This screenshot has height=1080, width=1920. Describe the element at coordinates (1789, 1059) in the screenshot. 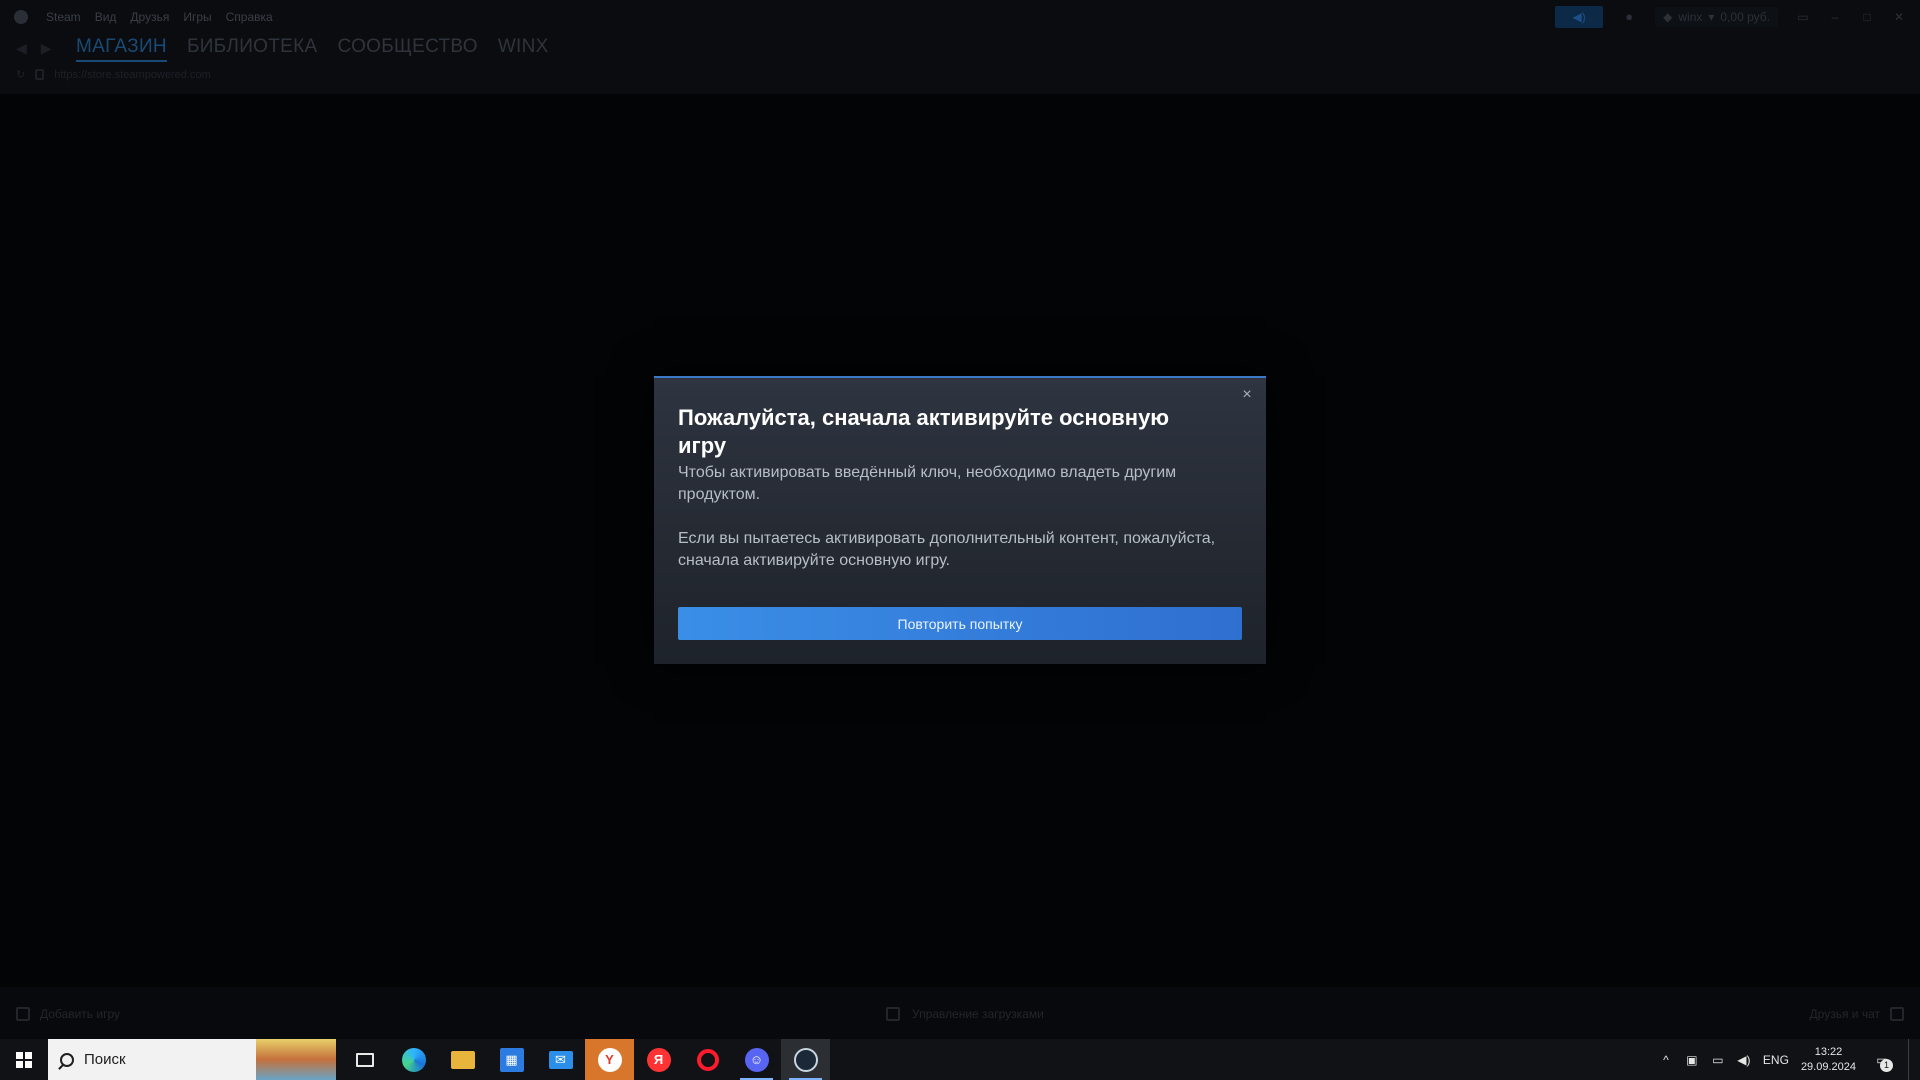

I see `system-tray: ^ ▣ ▭ ◀) ENG 13:22 29.09.2024 ▭ 1` at that location.